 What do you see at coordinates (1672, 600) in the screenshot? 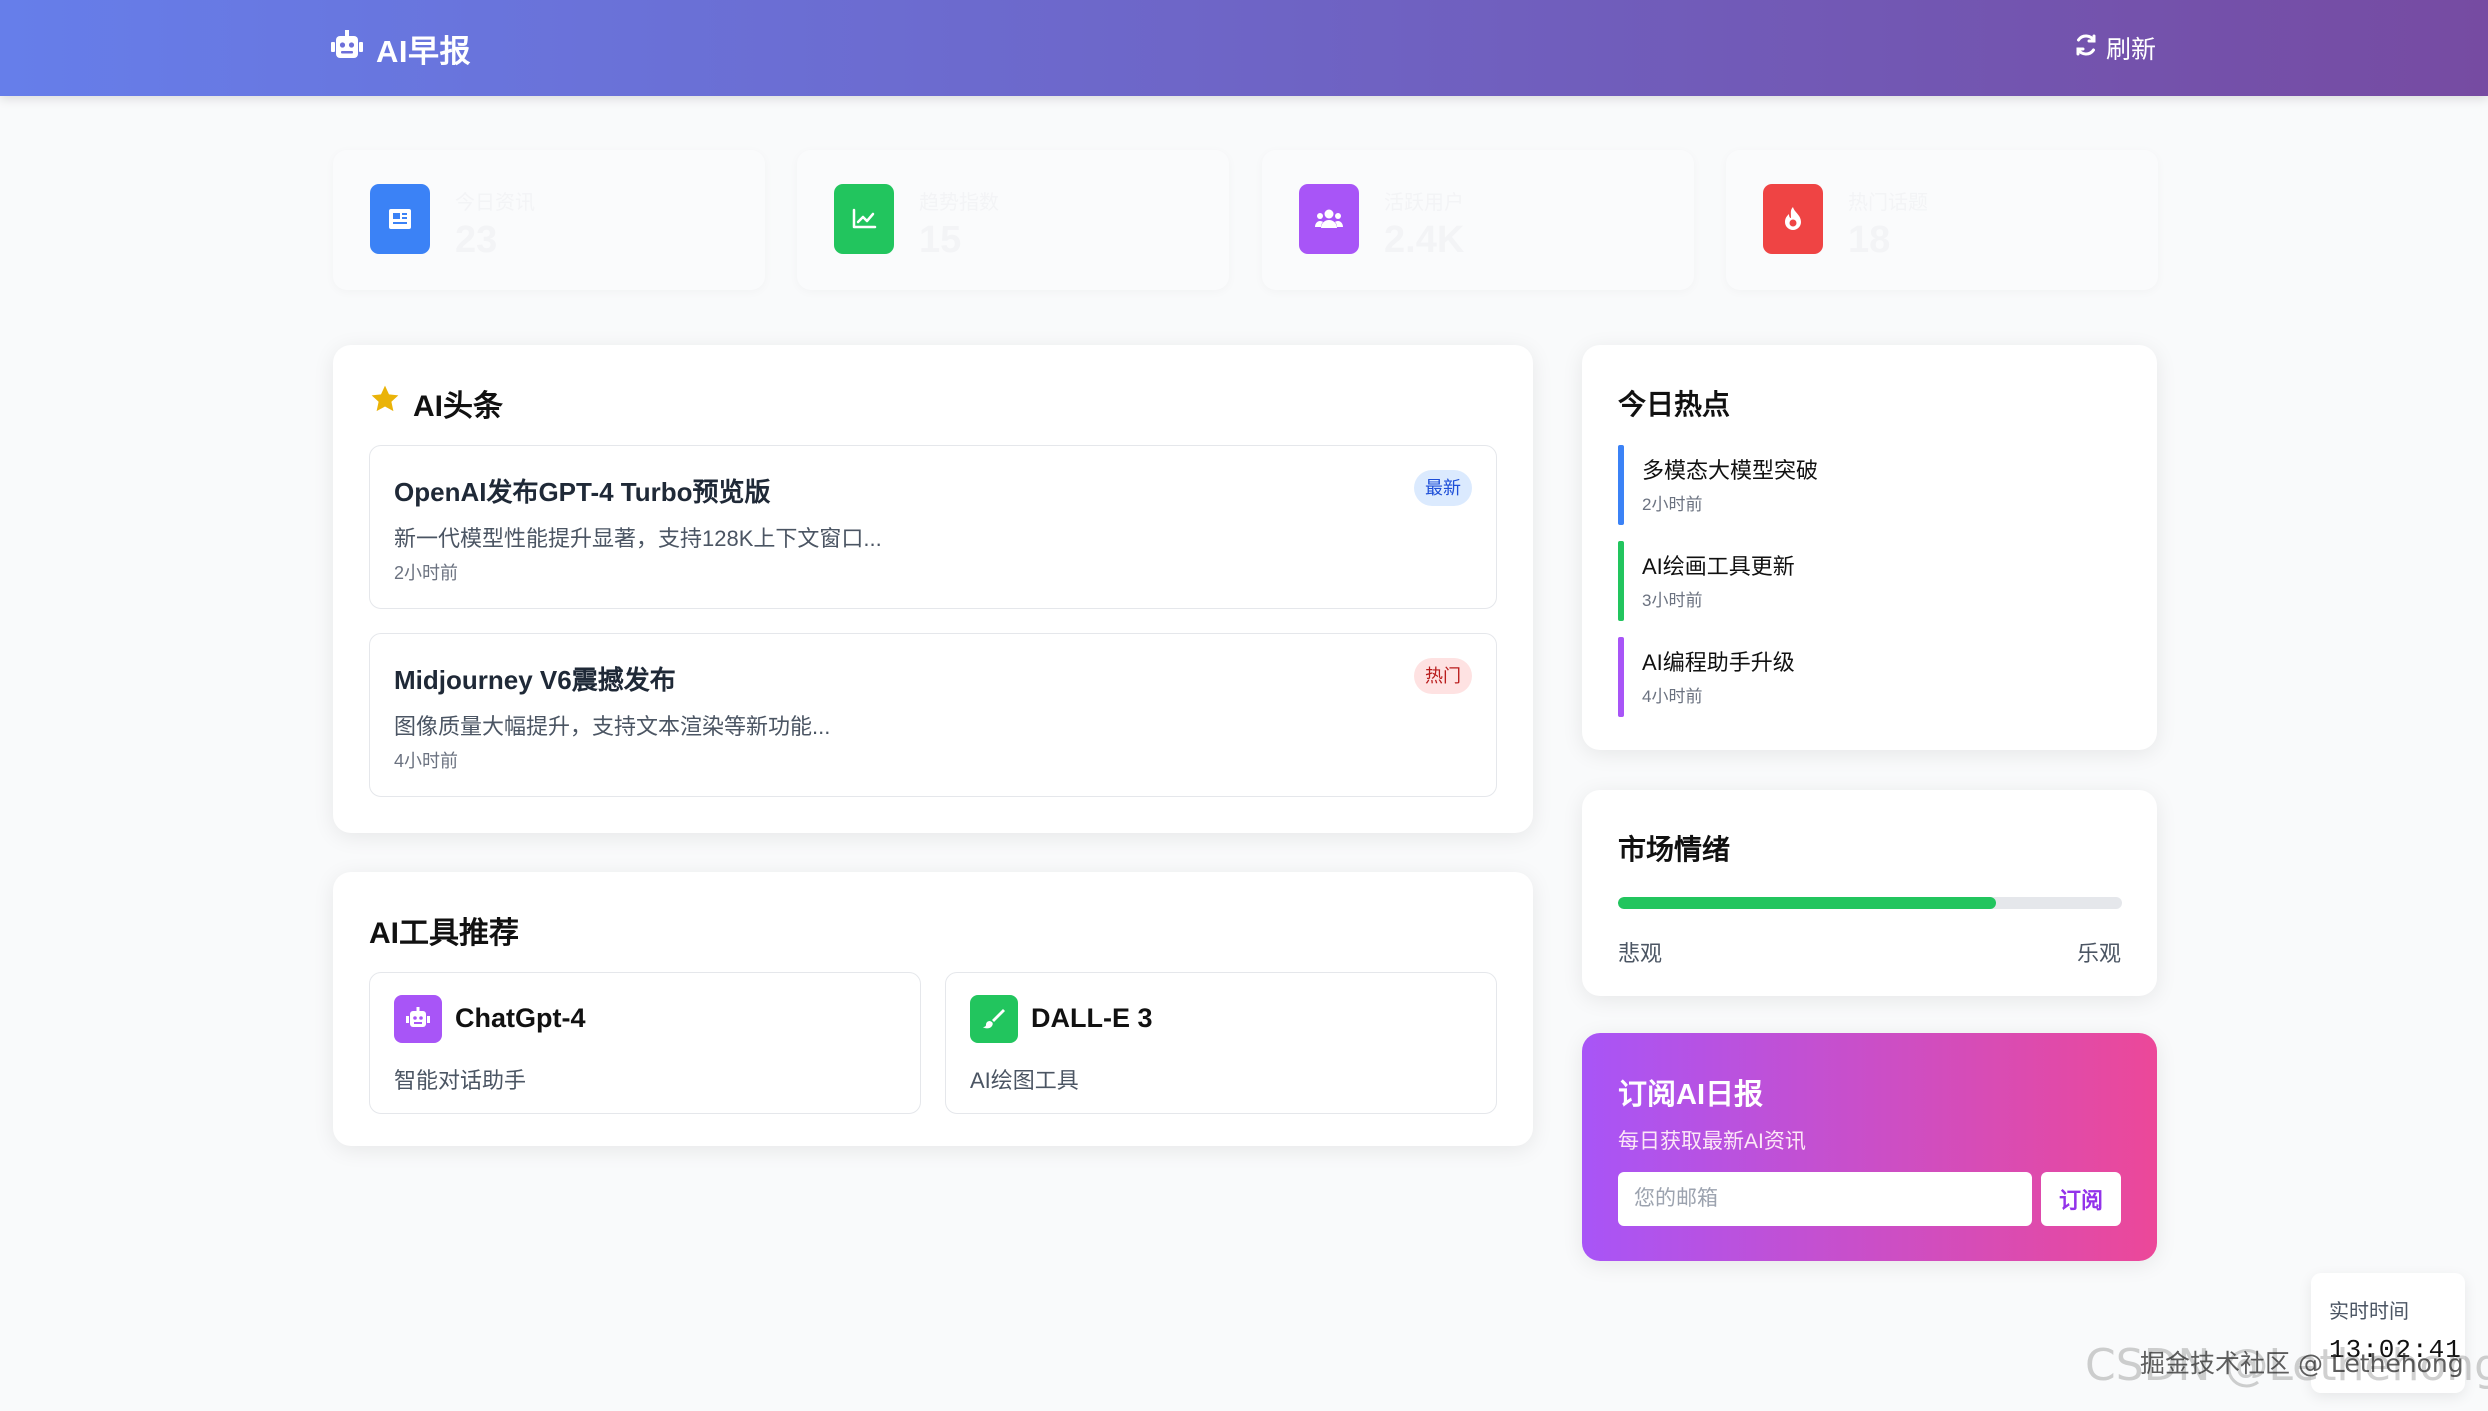
I see `hot-item-time: 3小时前` at bounding box center [1672, 600].